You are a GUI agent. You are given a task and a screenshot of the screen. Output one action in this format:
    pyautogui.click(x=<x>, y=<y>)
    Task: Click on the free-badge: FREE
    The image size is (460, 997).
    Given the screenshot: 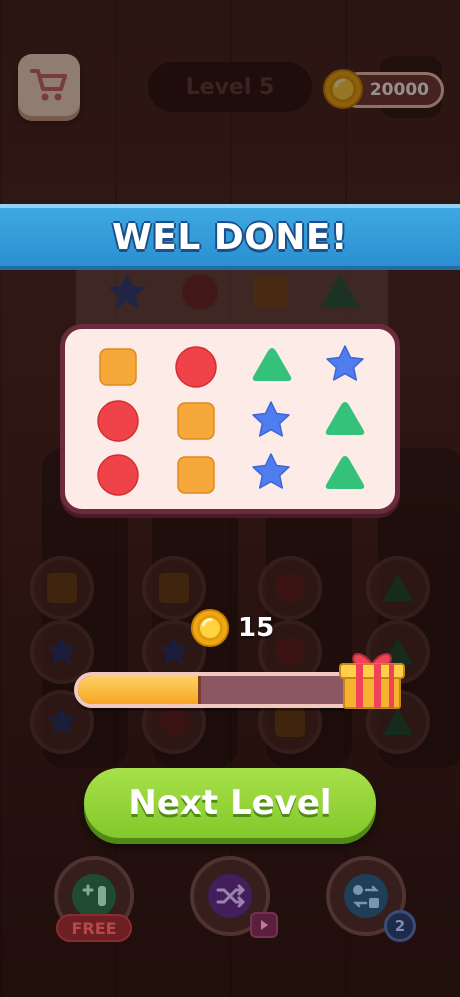 What is the action you would take?
    pyautogui.click(x=94, y=928)
    